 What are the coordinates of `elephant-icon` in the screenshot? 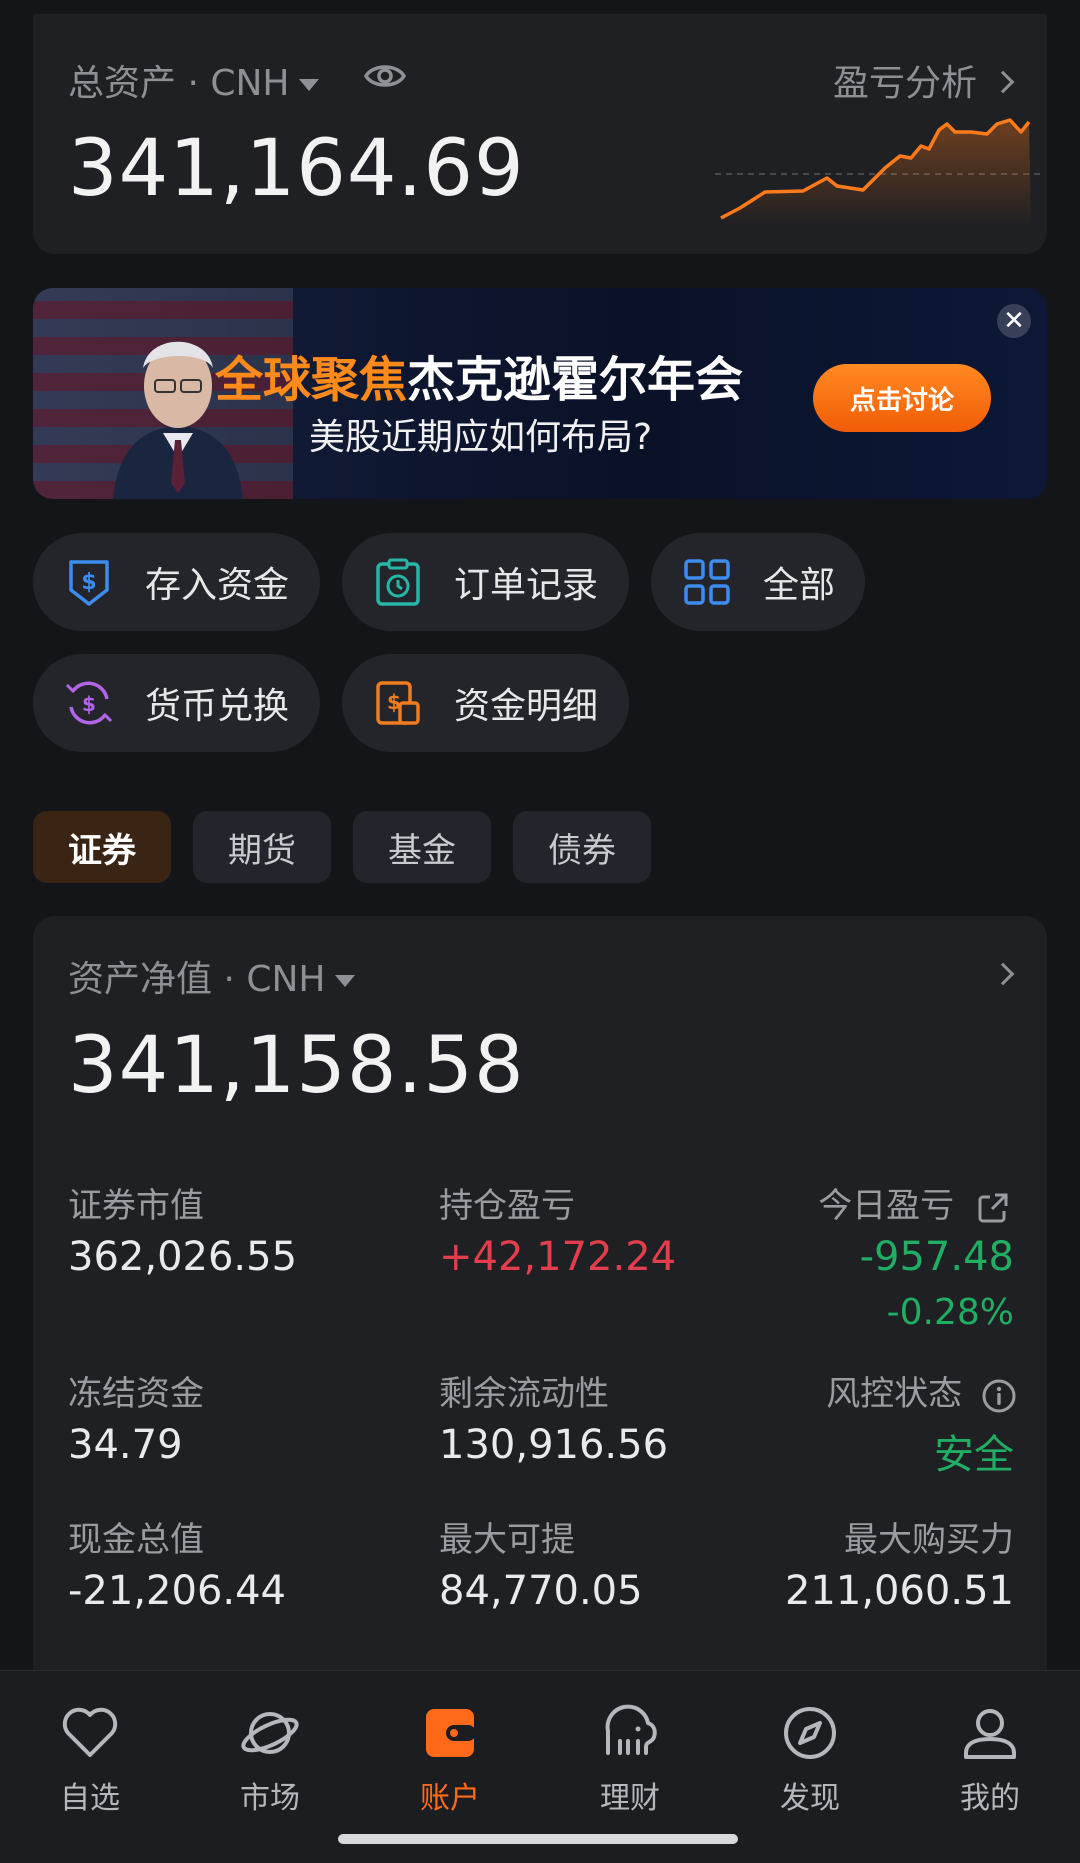 It's located at (631, 1729).